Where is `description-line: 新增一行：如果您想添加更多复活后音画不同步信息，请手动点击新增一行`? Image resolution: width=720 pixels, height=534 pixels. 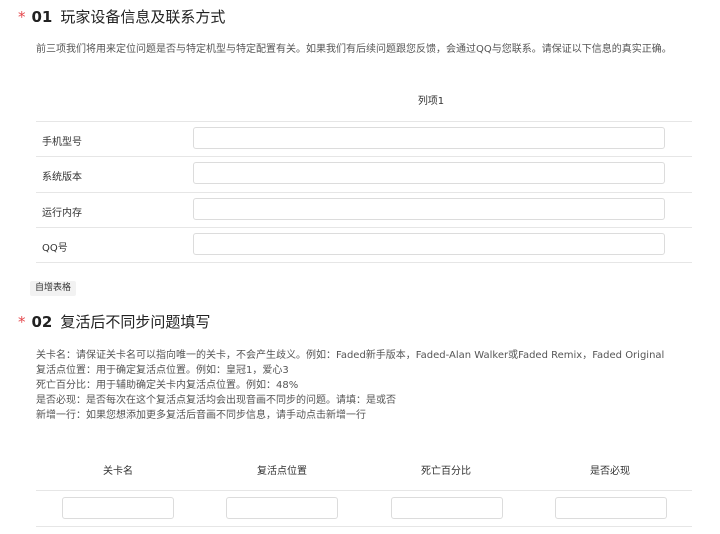
description-line: 新增一行：如果您想添加更多复活后音画不同步信息，请手动点击新增一行 is located at coordinates (201, 415).